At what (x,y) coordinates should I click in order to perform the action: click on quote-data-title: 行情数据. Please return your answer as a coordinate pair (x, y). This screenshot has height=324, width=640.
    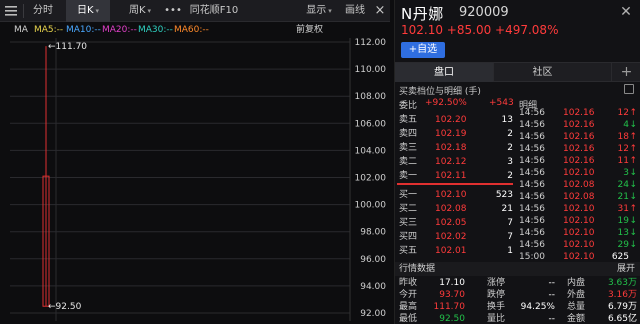
    Looking at the image, I should click on (417, 269).